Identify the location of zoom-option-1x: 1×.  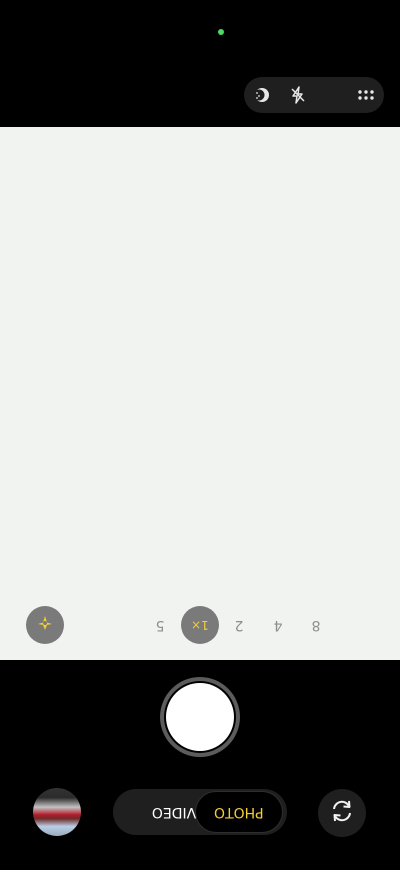
(200, 625).